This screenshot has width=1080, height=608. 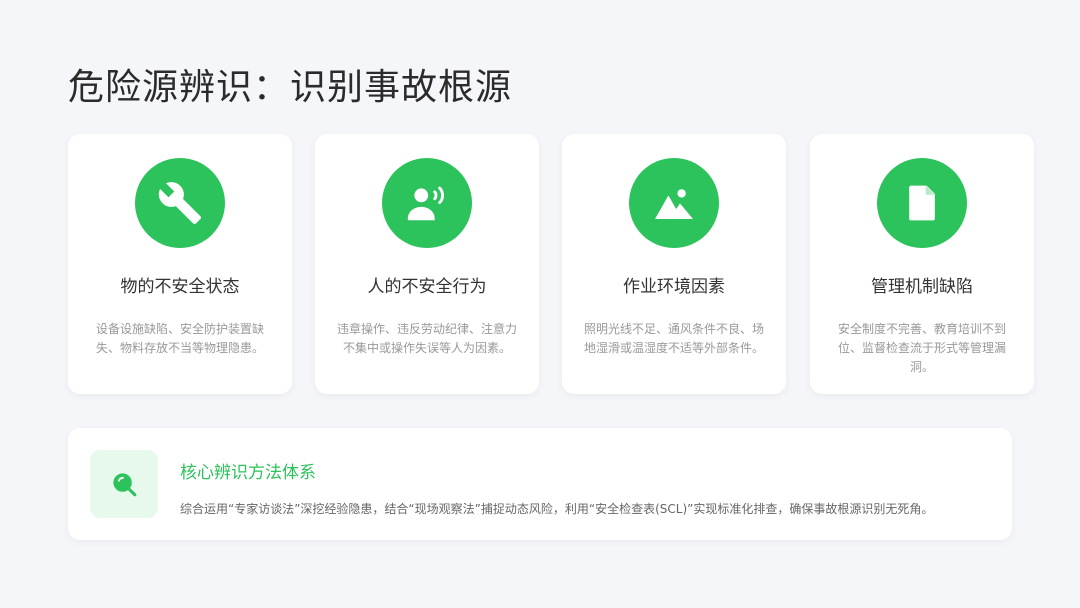 What do you see at coordinates (124, 484) in the screenshot?
I see `search-icon` at bounding box center [124, 484].